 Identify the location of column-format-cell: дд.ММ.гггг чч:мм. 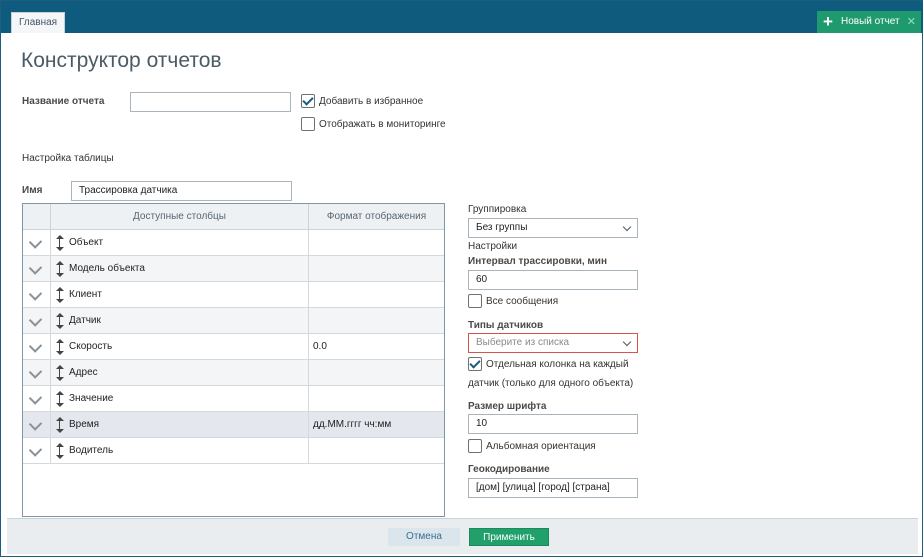
(376, 424).